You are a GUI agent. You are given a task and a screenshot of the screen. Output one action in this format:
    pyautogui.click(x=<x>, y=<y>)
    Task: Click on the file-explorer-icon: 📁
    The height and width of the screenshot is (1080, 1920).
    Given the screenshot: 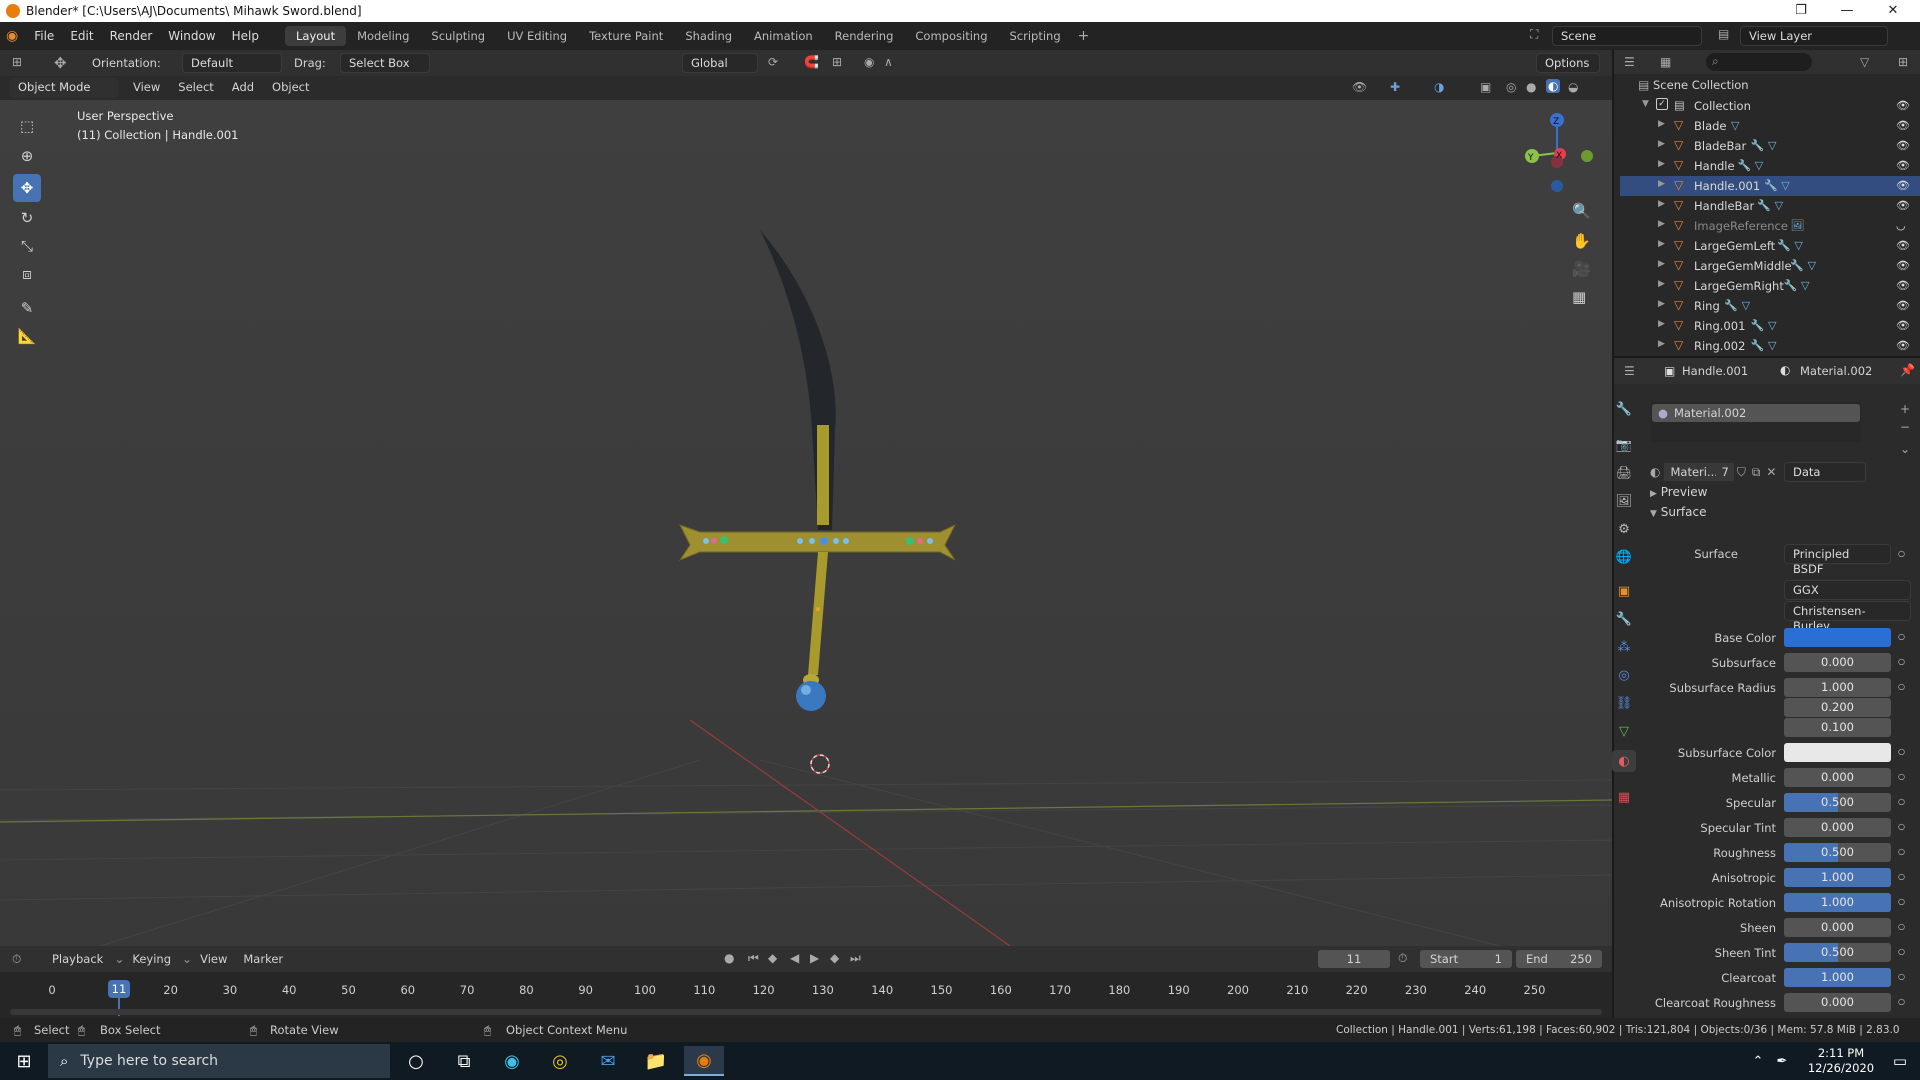 What is the action you would take?
    pyautogui.click(x=656, y=1061)
    